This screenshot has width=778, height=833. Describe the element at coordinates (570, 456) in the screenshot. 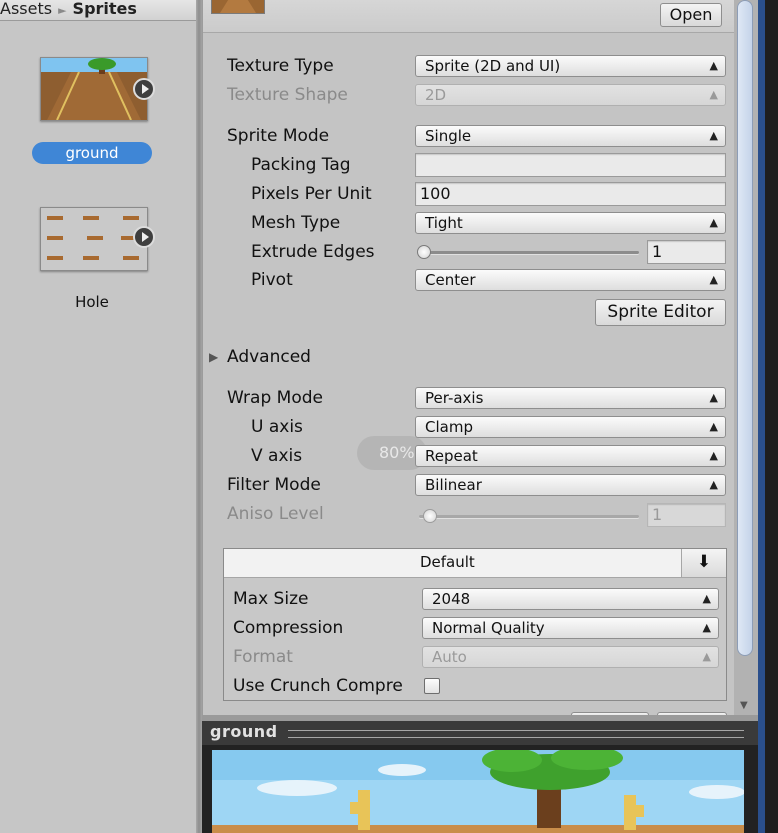

I see `v-axis-dropdown: Repeat ▲︎` at that location.